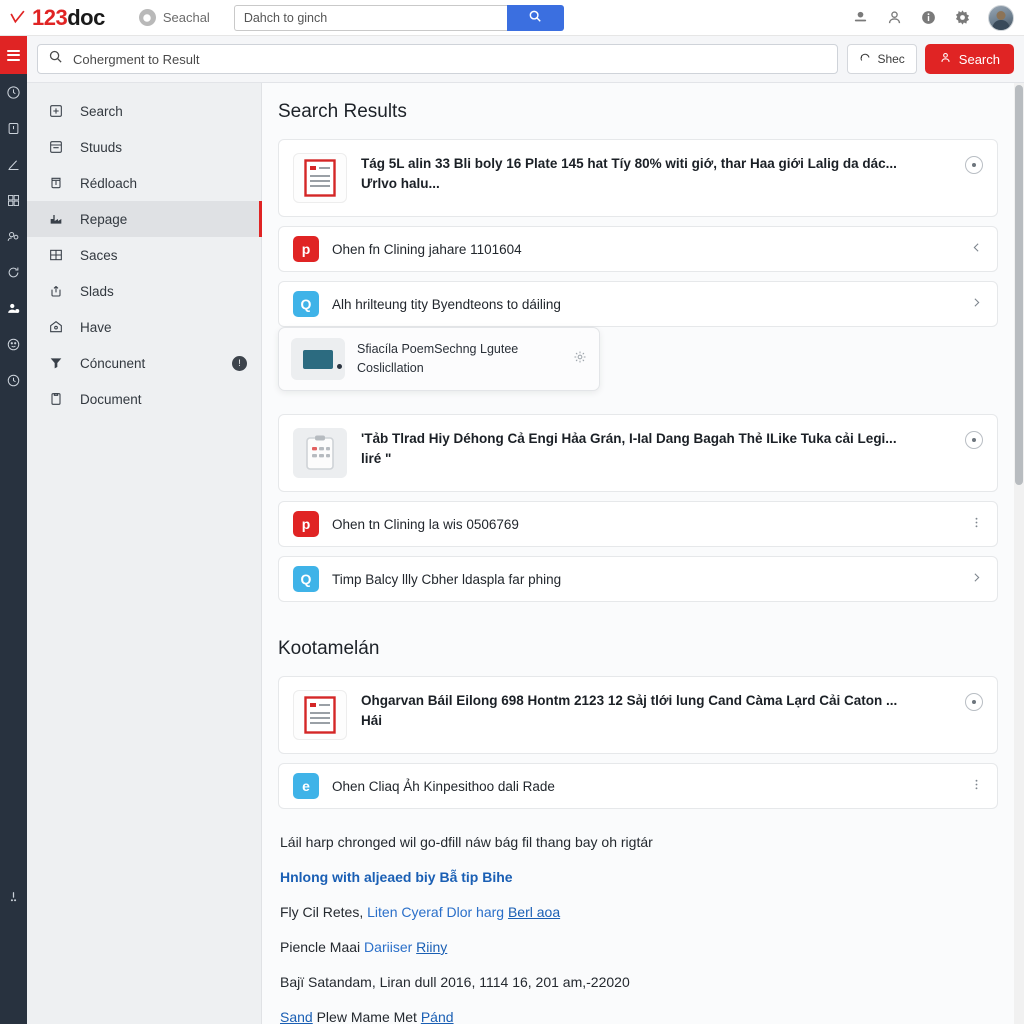 Image resolution: width=1024 pixels, height=1024 pixels. What do you see at coordinates (144, 111) in the screenshot?
I see `sidebar-item-search: Search` at bounding box center [144, 111].